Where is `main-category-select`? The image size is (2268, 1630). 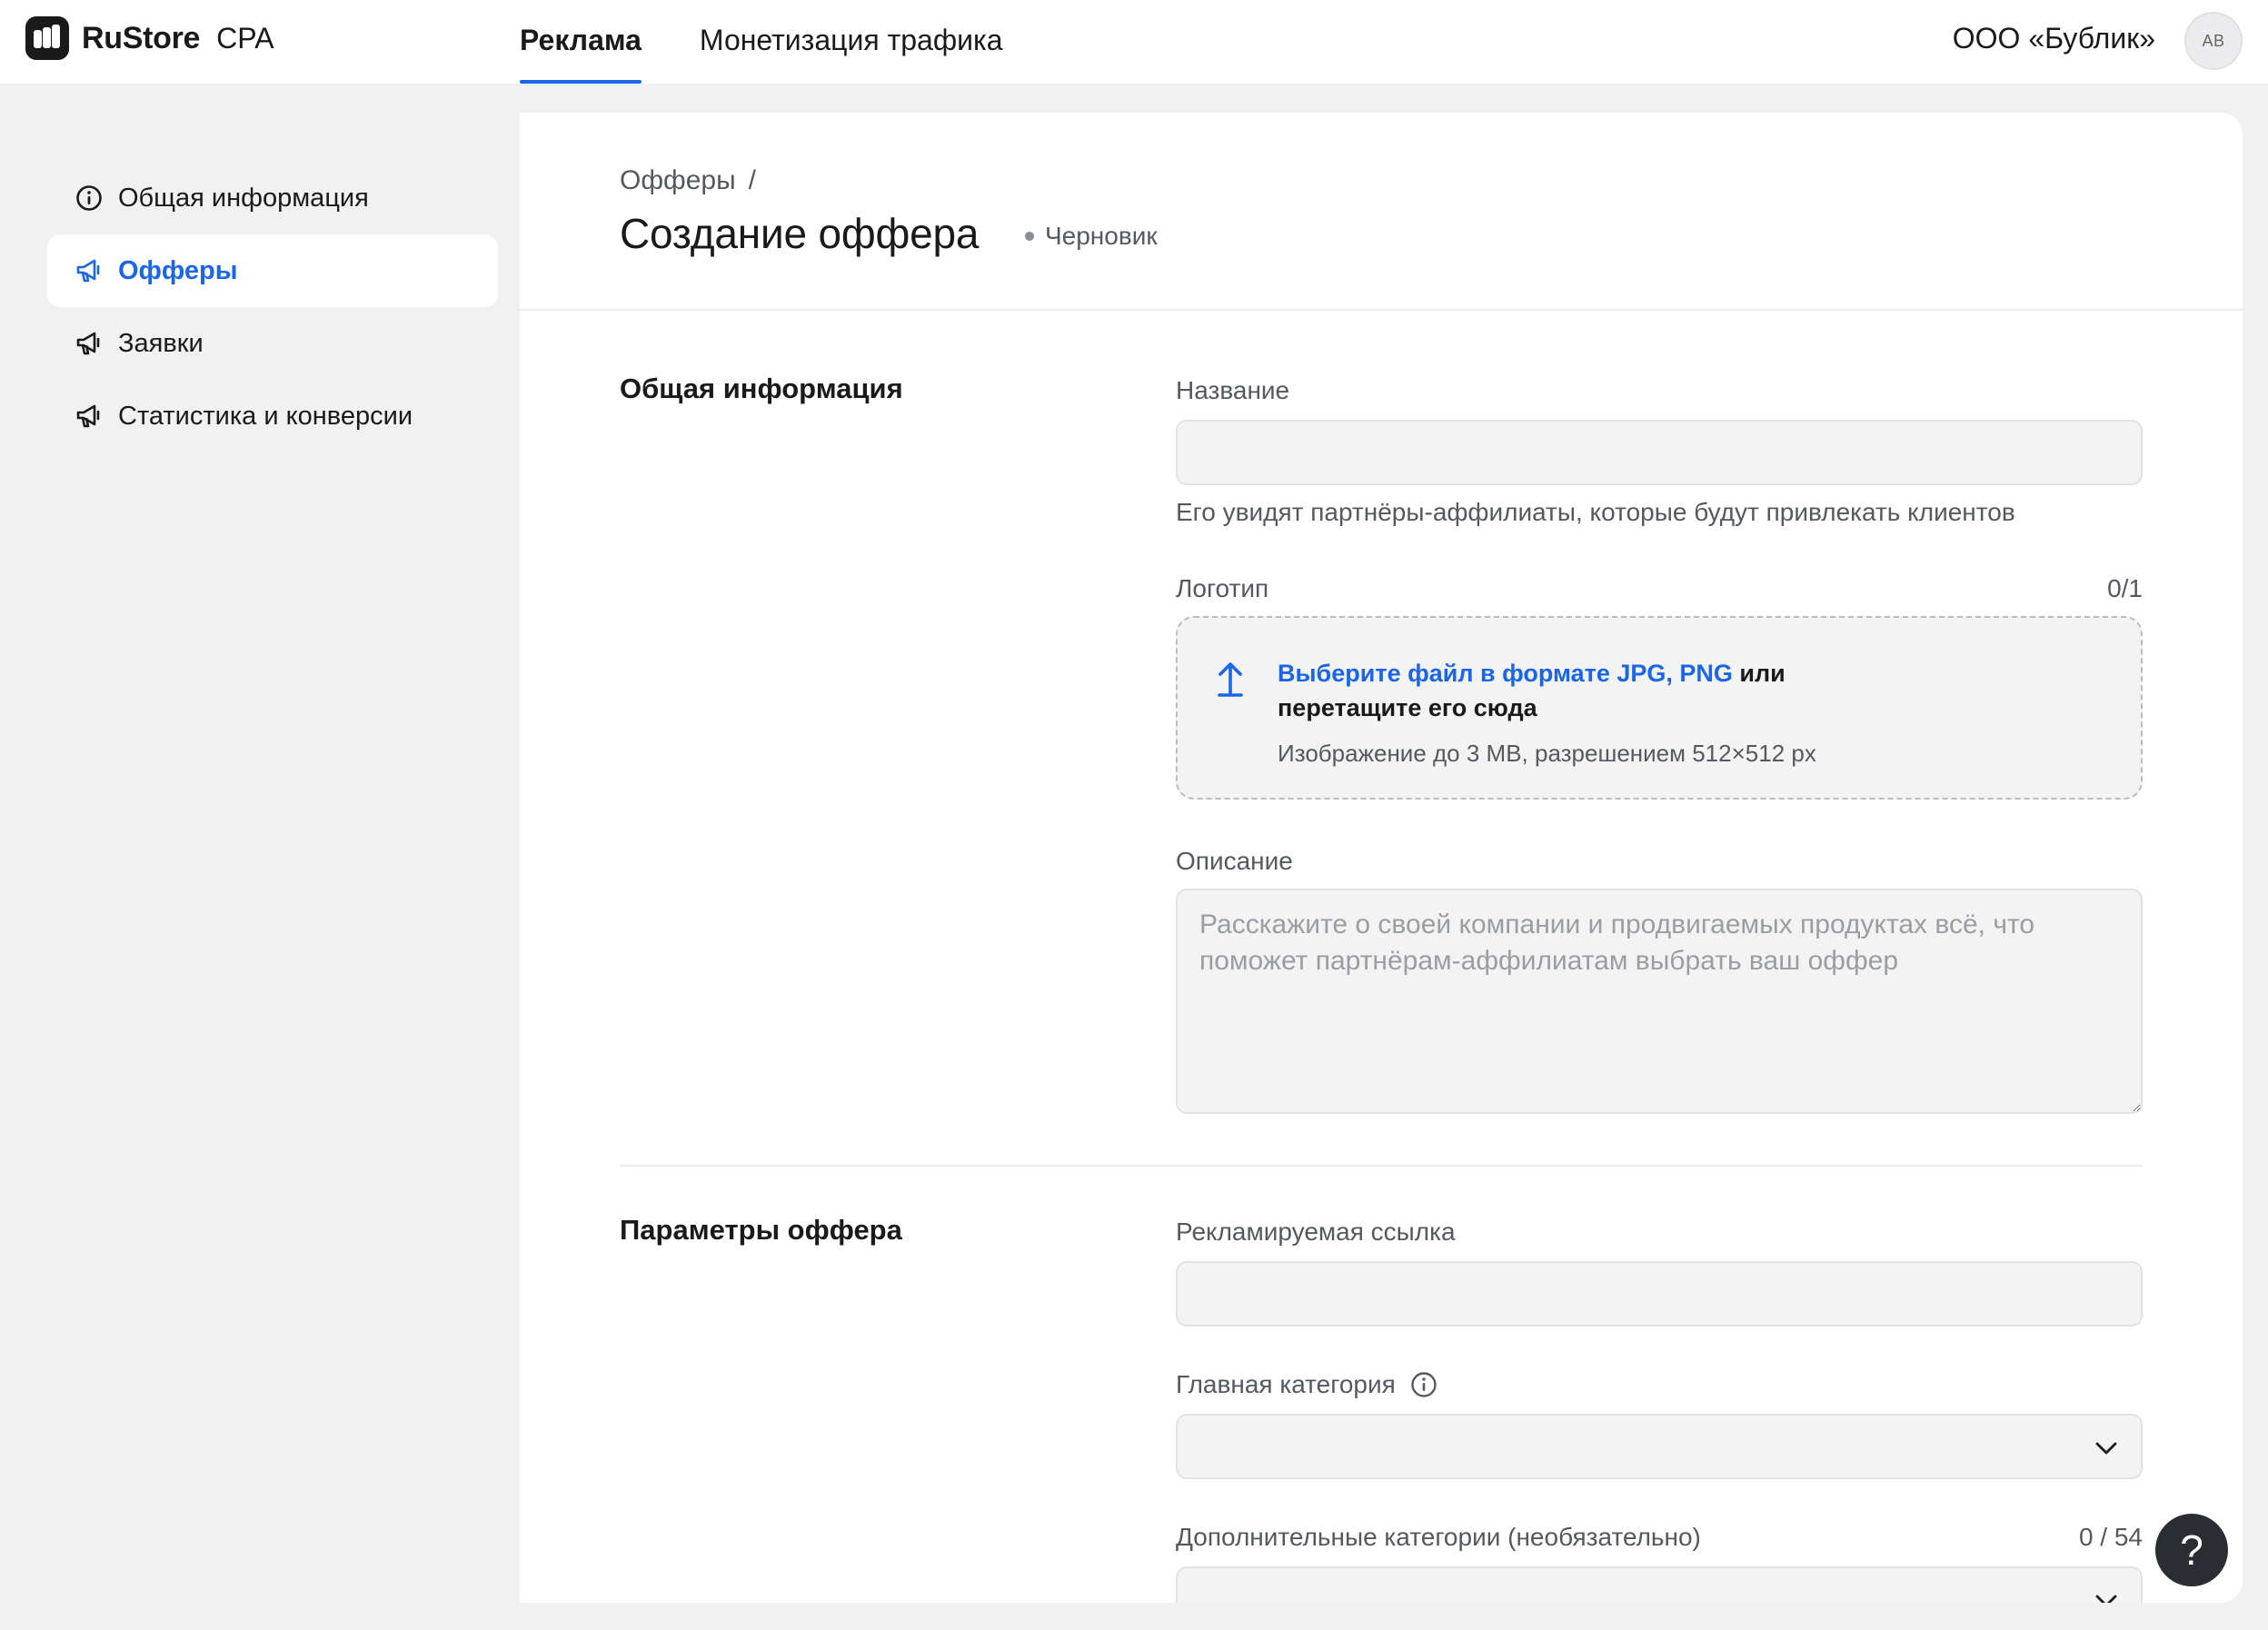 main-category-select is located at coordinates (1659, 1446).